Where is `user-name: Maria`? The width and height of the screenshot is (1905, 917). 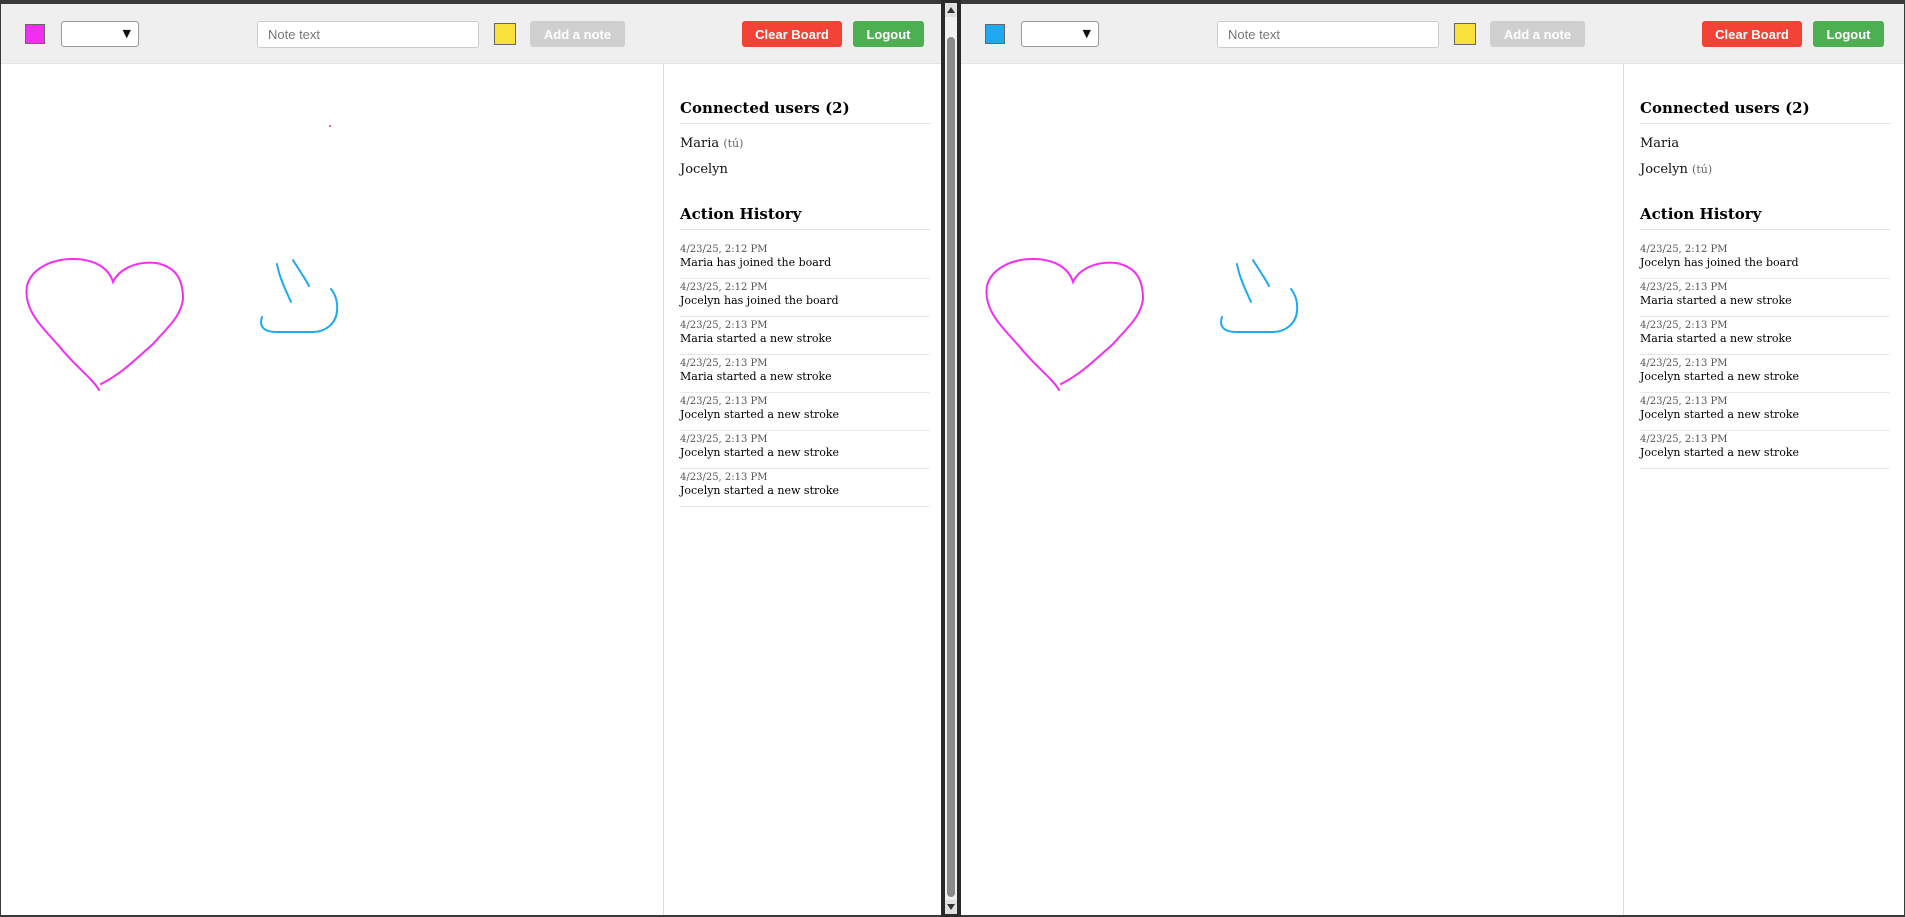
user-name: Maria is located at coordinates (700, 143).